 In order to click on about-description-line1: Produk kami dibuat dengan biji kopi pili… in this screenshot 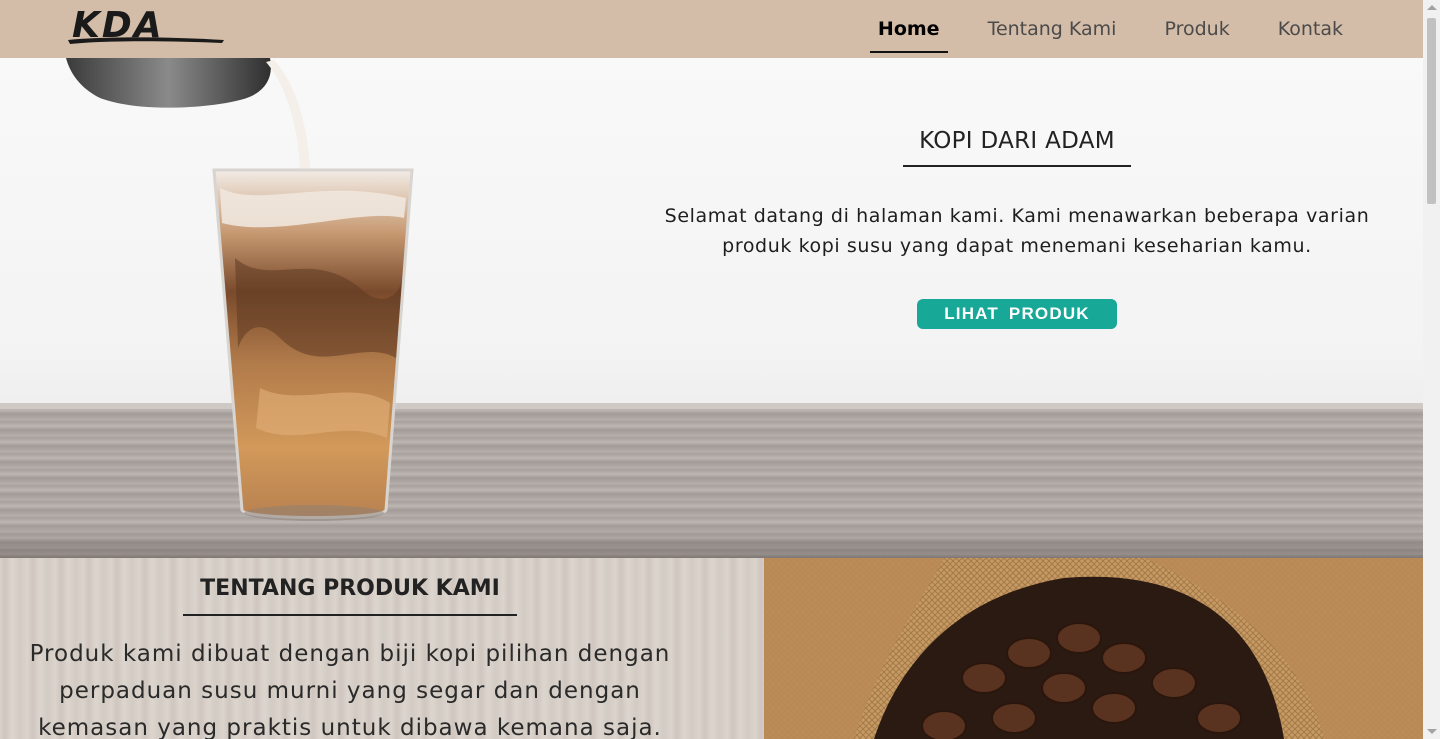, I will do `click(350, 654)`.